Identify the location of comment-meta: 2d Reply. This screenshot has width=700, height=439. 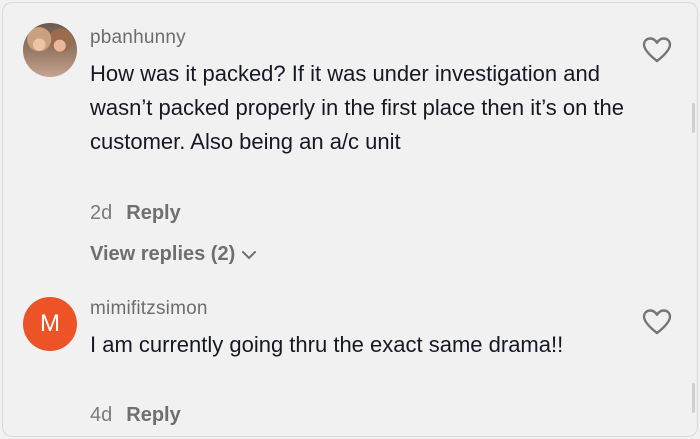
(135, 213).